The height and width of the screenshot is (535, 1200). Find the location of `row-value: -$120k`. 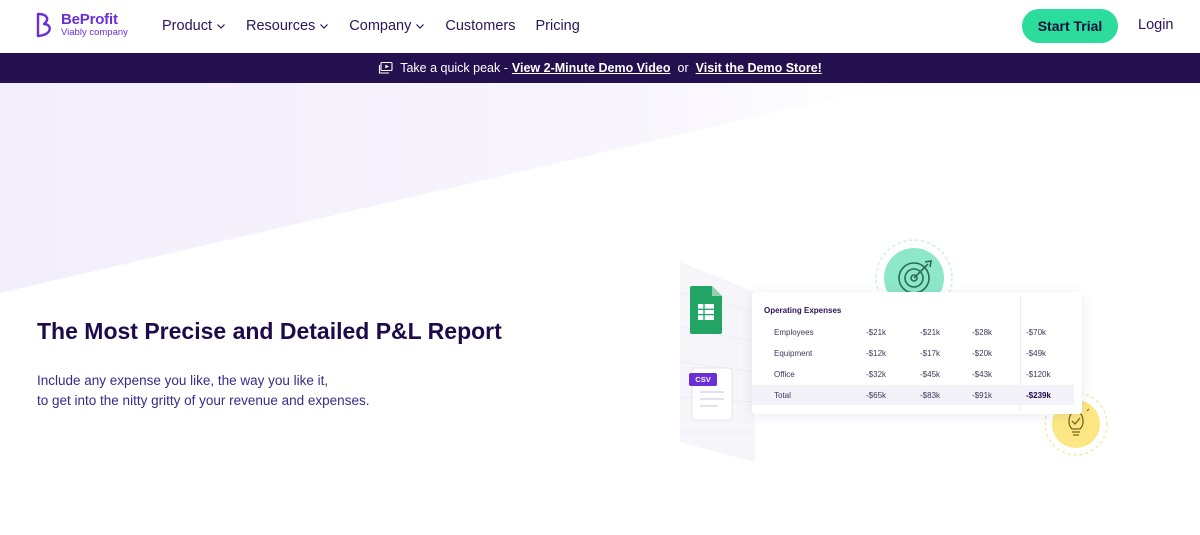

row-value: -$120k is located at coordinates (1038, 374).